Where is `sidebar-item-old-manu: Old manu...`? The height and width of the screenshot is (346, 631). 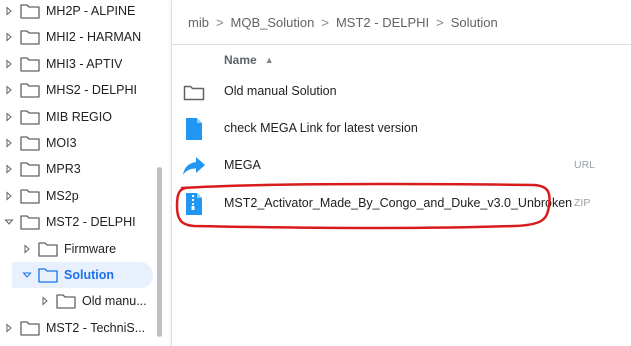
sidebar-item-old-manu: Old manu... is located at coordinates (83, 301).